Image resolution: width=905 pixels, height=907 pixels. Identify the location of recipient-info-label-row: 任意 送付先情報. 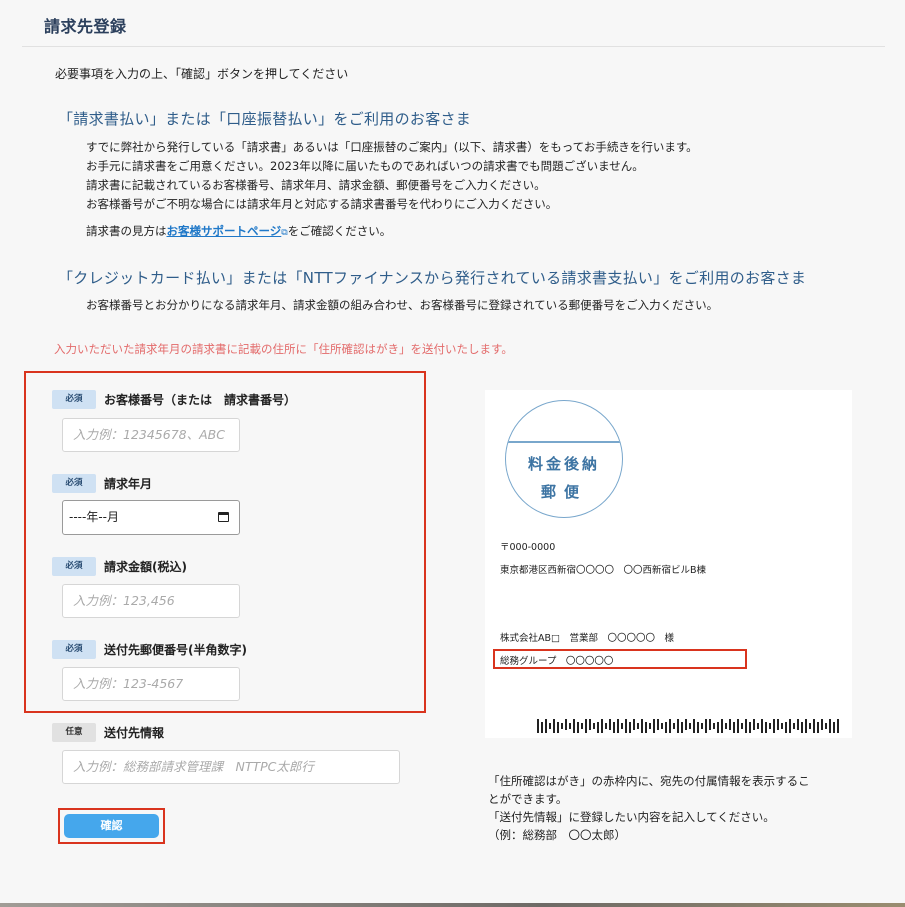
(108, 732).